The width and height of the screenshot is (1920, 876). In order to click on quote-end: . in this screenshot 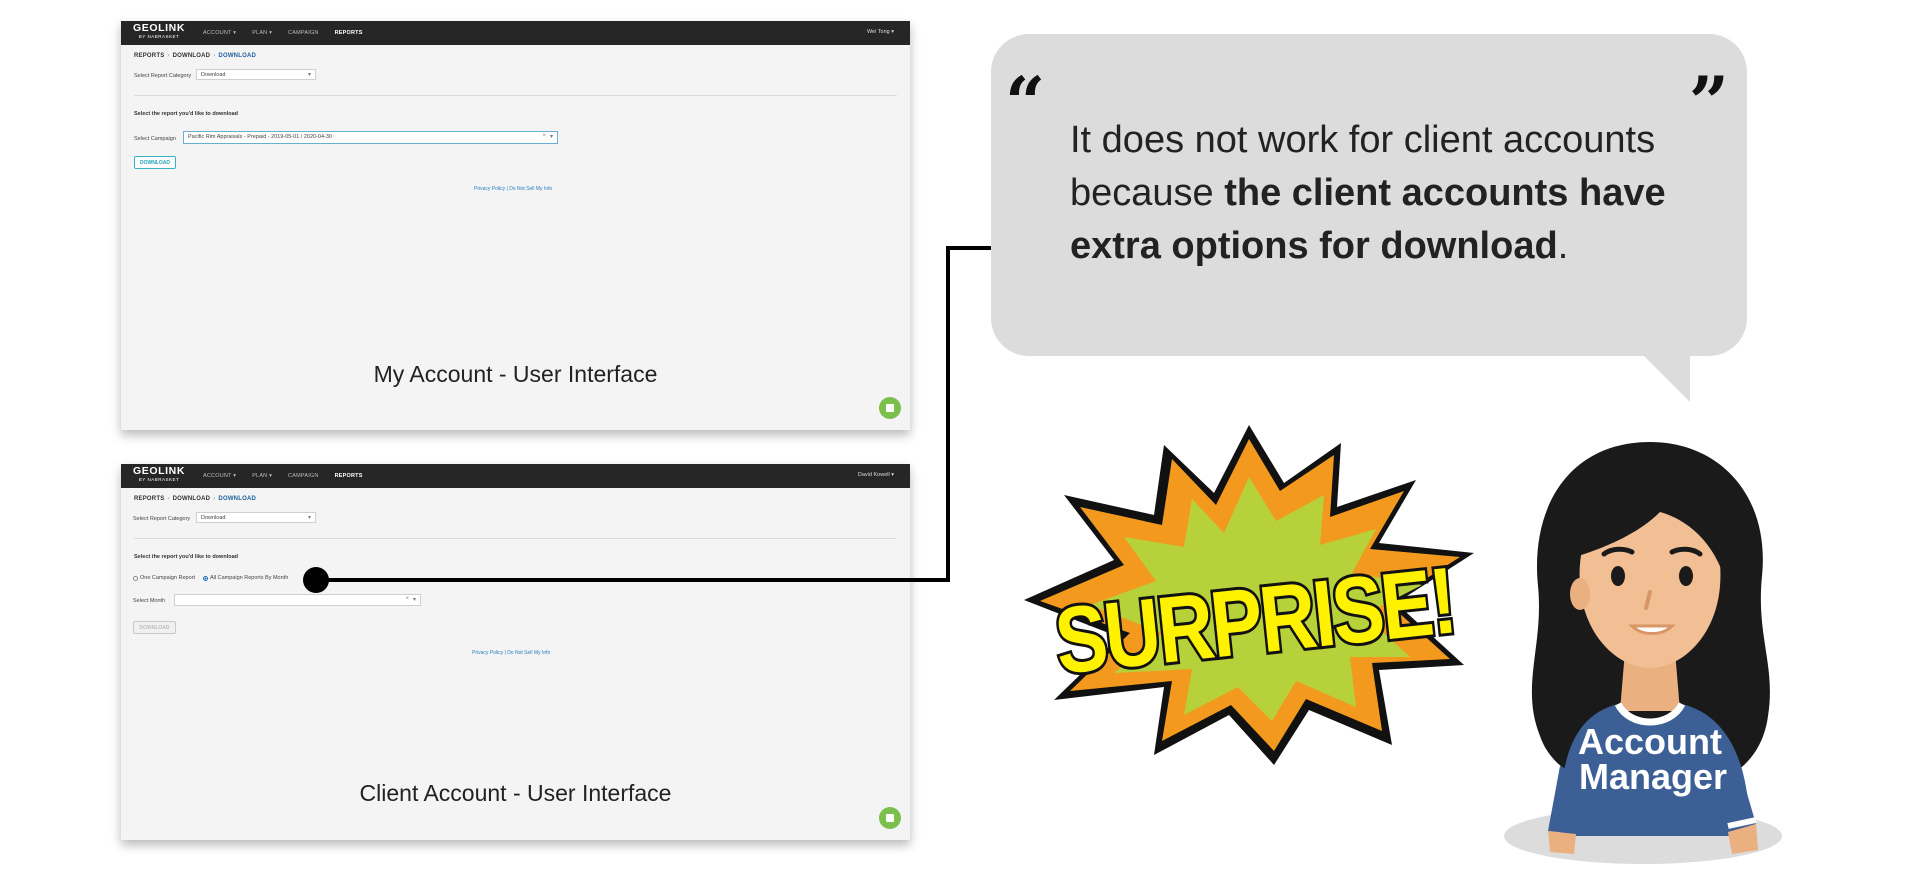, I will do `click(1563, 246)`.